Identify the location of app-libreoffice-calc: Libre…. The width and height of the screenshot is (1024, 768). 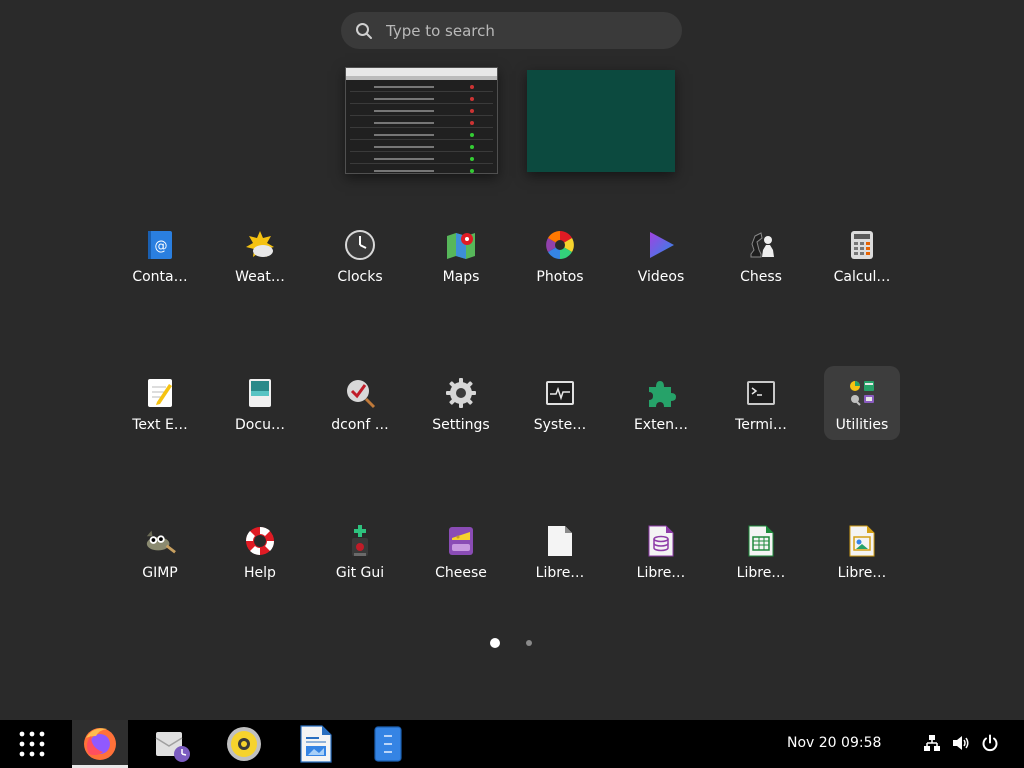
(761, 551).